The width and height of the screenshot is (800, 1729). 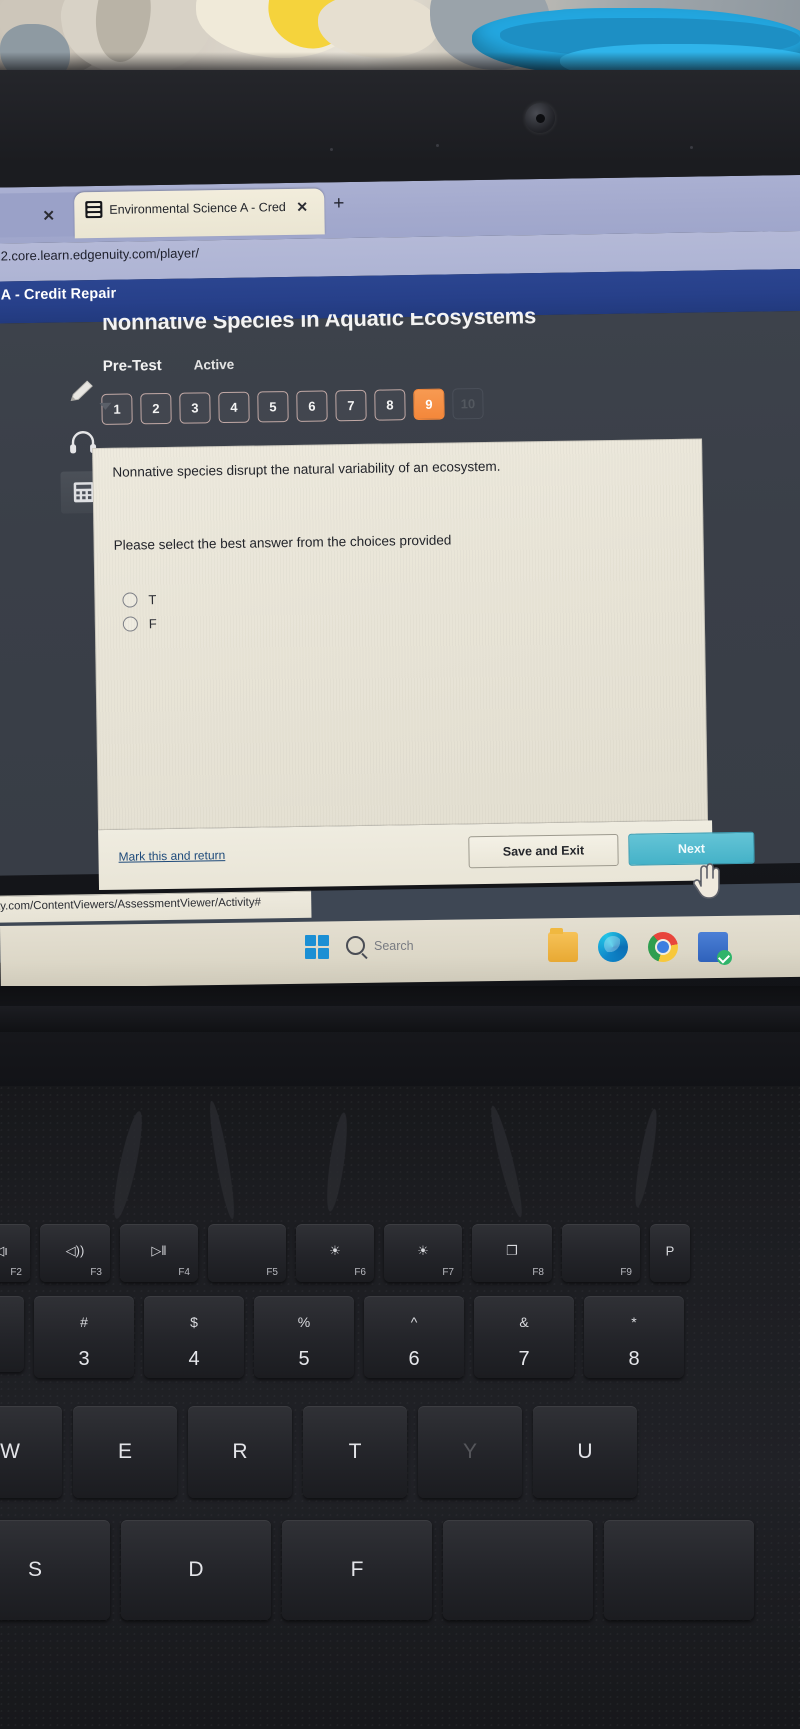 I want to click on question-number-4: 4, so click(x=234, y=407).